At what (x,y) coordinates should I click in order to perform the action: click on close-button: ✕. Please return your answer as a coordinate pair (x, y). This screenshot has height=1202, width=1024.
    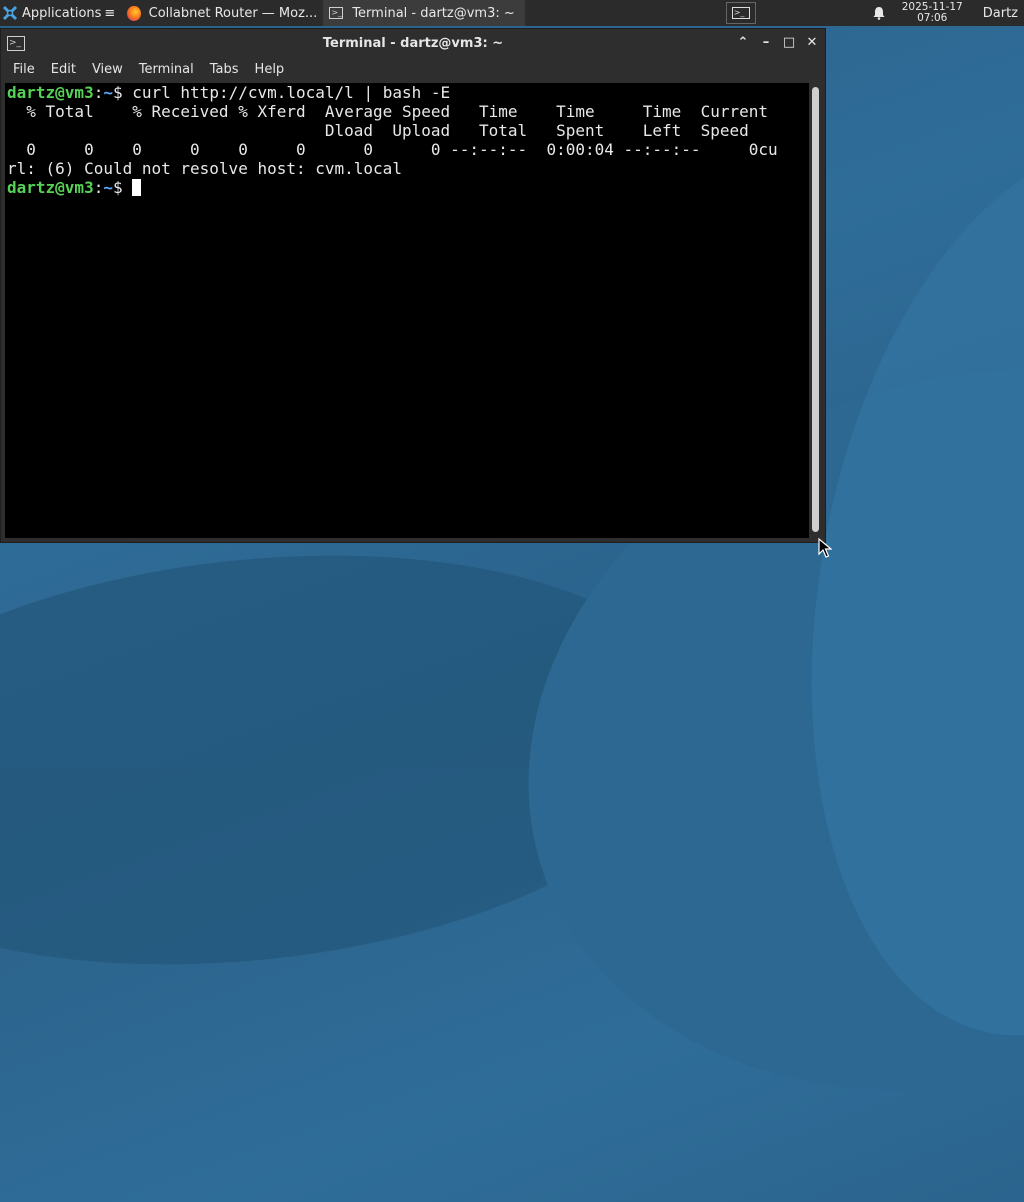
    Looking at the image, I should click on (812, 43).